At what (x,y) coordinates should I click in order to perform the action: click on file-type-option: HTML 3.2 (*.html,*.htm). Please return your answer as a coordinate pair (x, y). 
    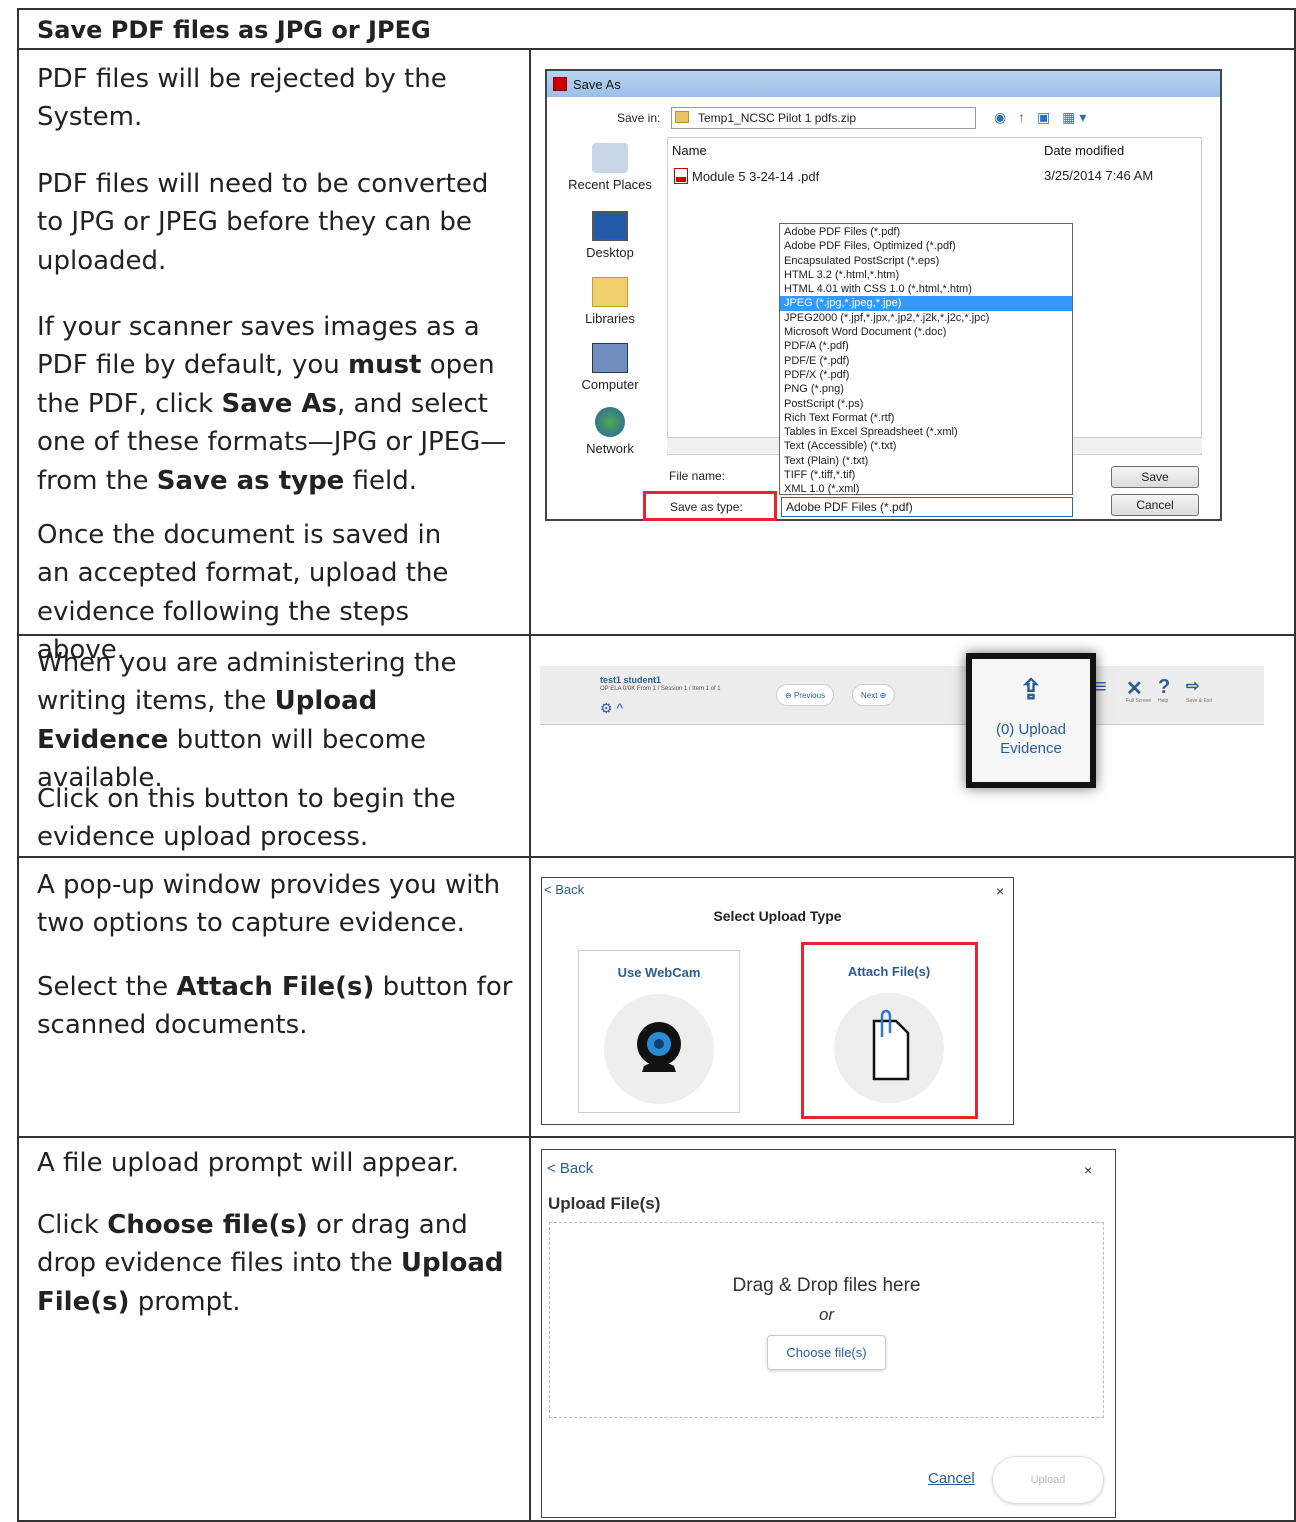
    Looking at the image, I should click on (926, 275).